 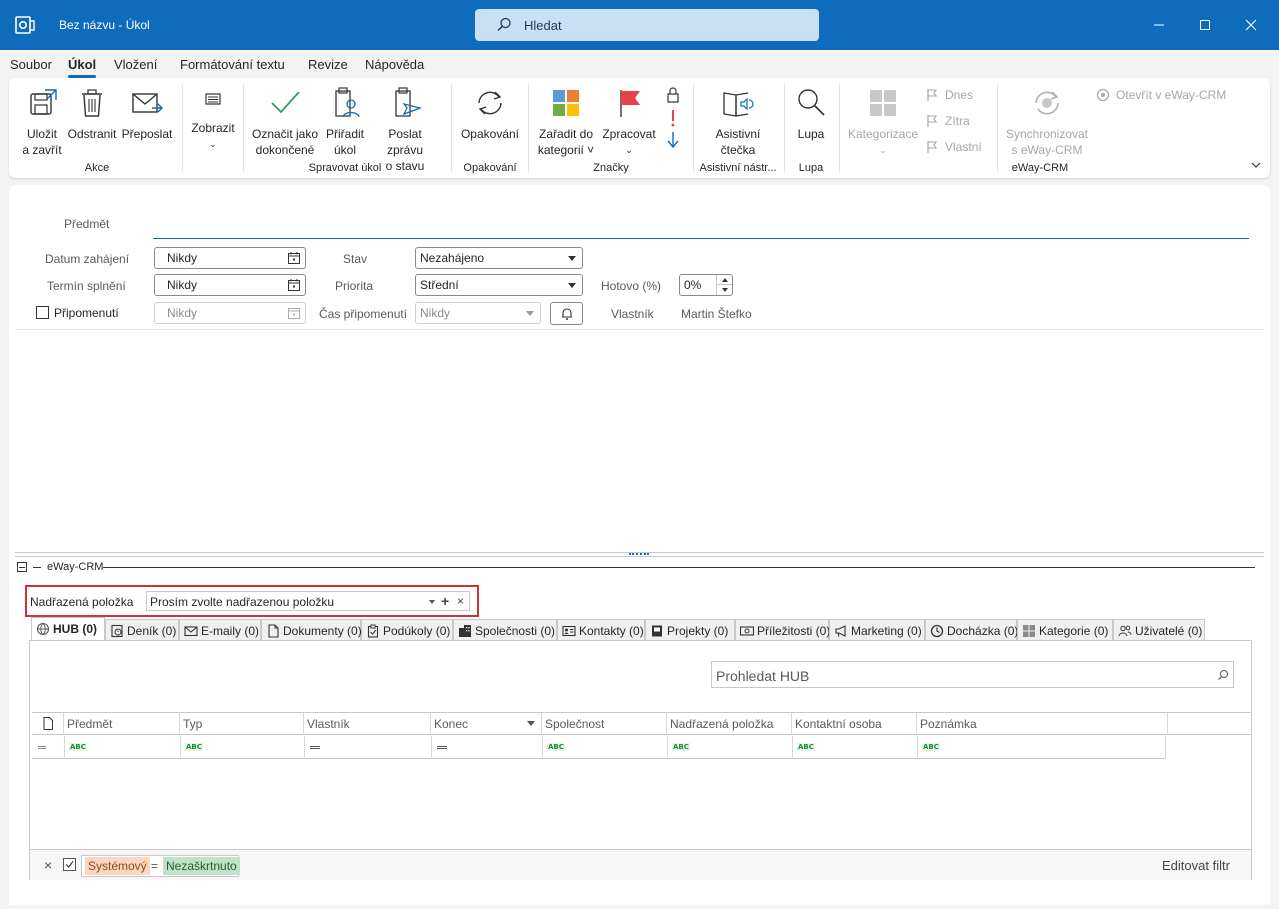 What do you see at coordinates (877, 630) in the screenshot?
I see `tab-marketing: Marketing (0)` at bounding box center [877, 630].